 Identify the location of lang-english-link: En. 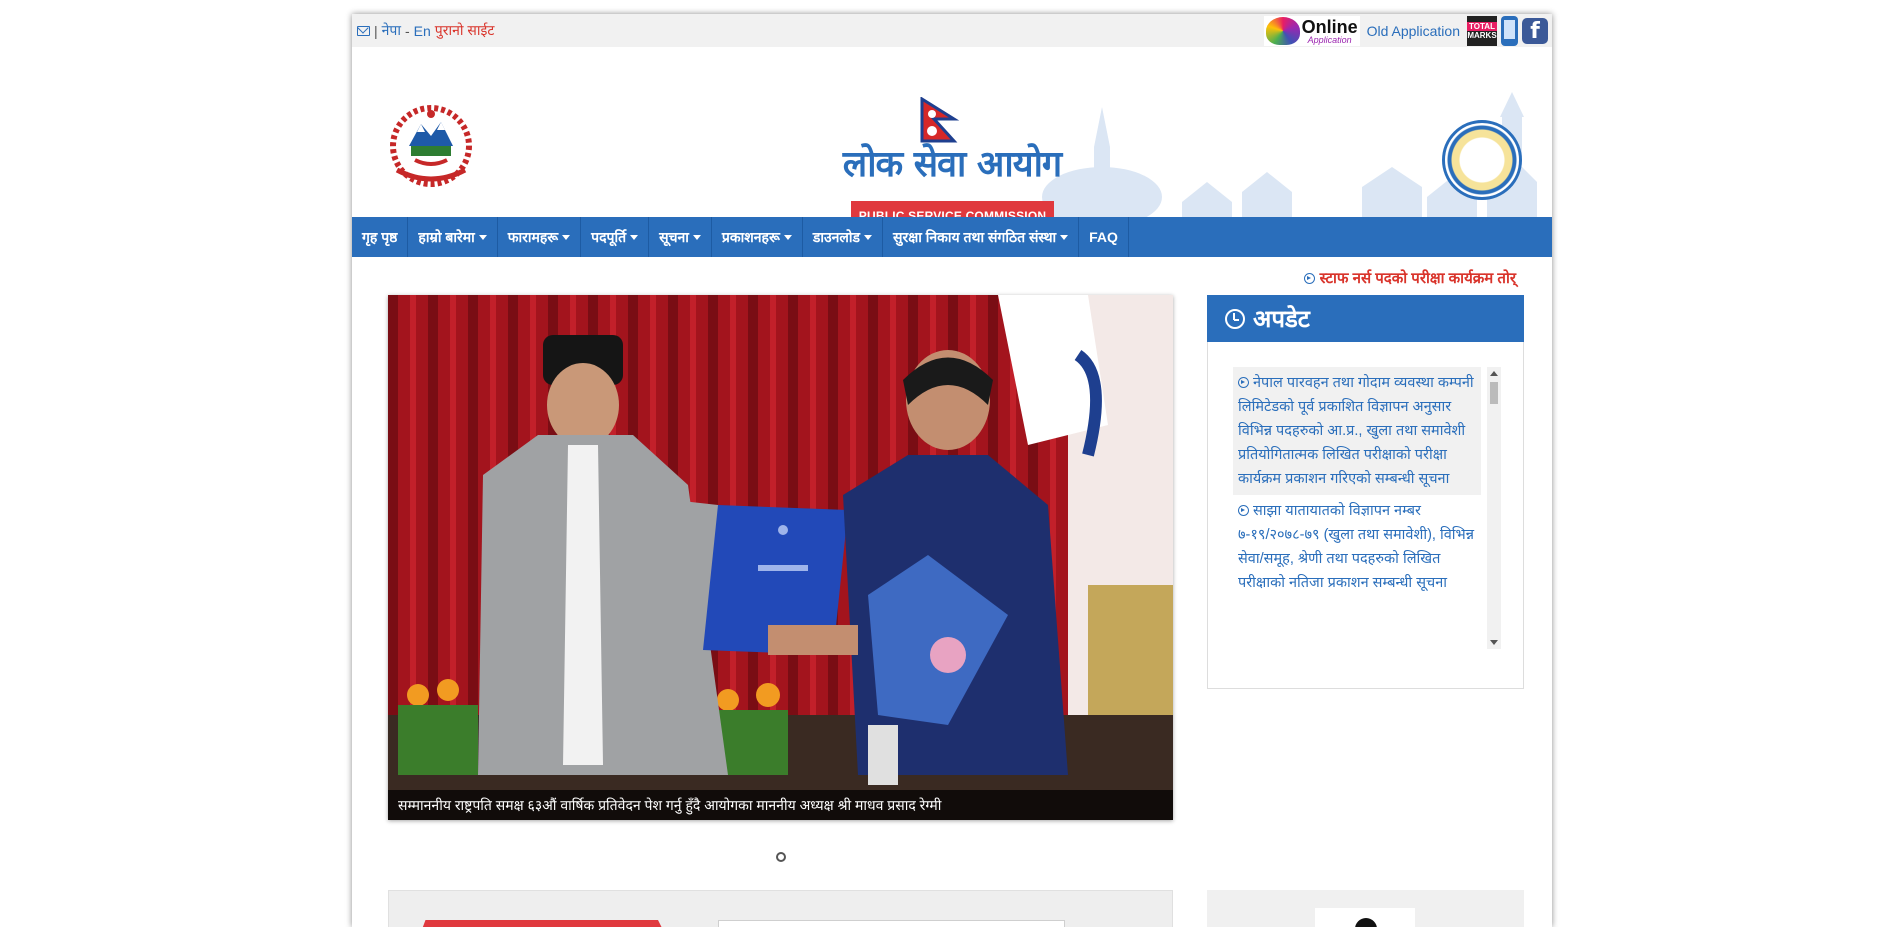
(422, 31).